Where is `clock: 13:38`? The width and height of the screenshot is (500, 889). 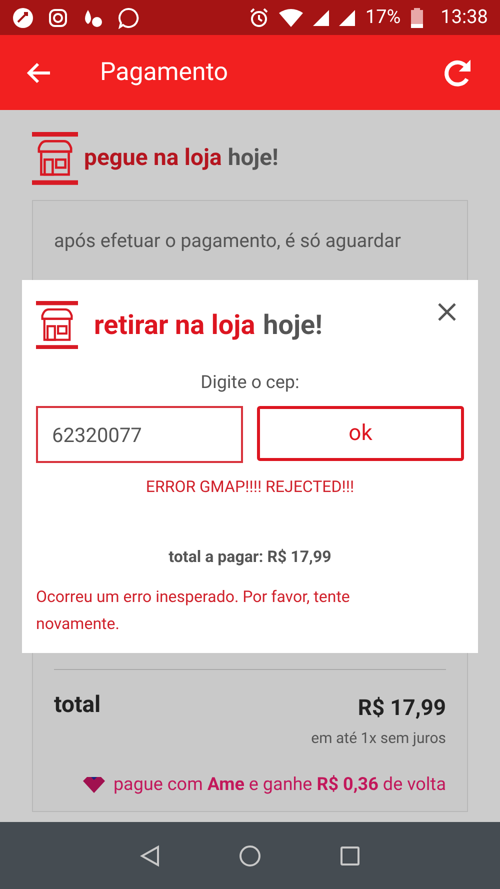 clock: 13:38 is located at coordinates (464, 17).